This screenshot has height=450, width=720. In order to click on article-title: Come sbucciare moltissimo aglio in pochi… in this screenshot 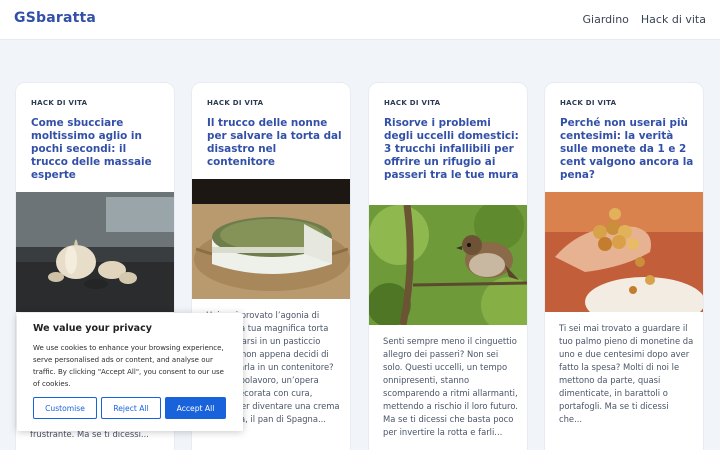, I will do `click(98, 149)`.